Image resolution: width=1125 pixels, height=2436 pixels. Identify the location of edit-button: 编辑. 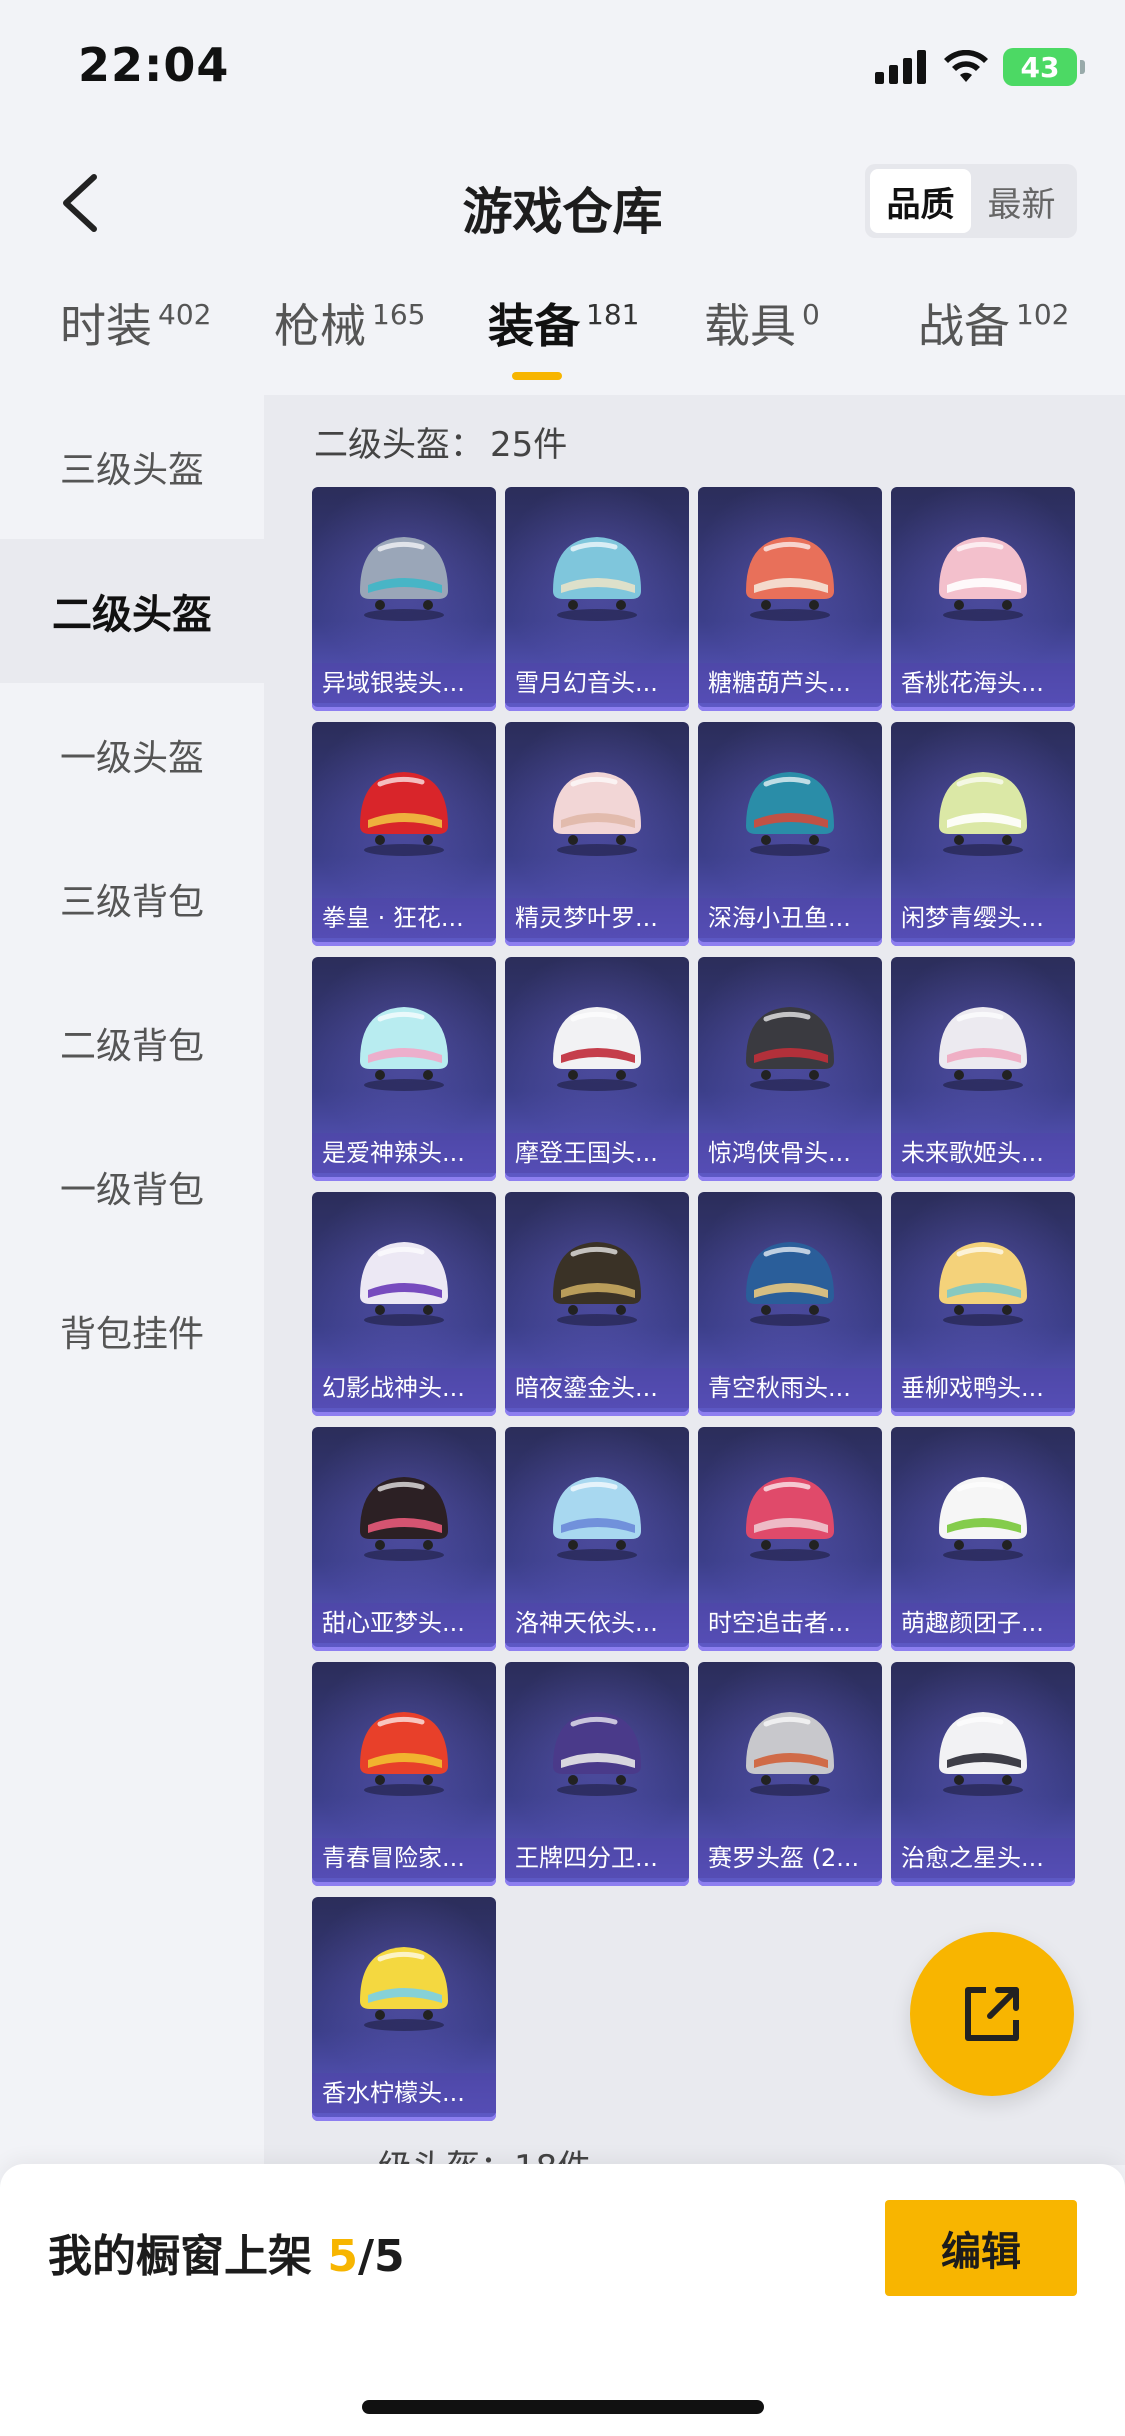
(981, 2248).